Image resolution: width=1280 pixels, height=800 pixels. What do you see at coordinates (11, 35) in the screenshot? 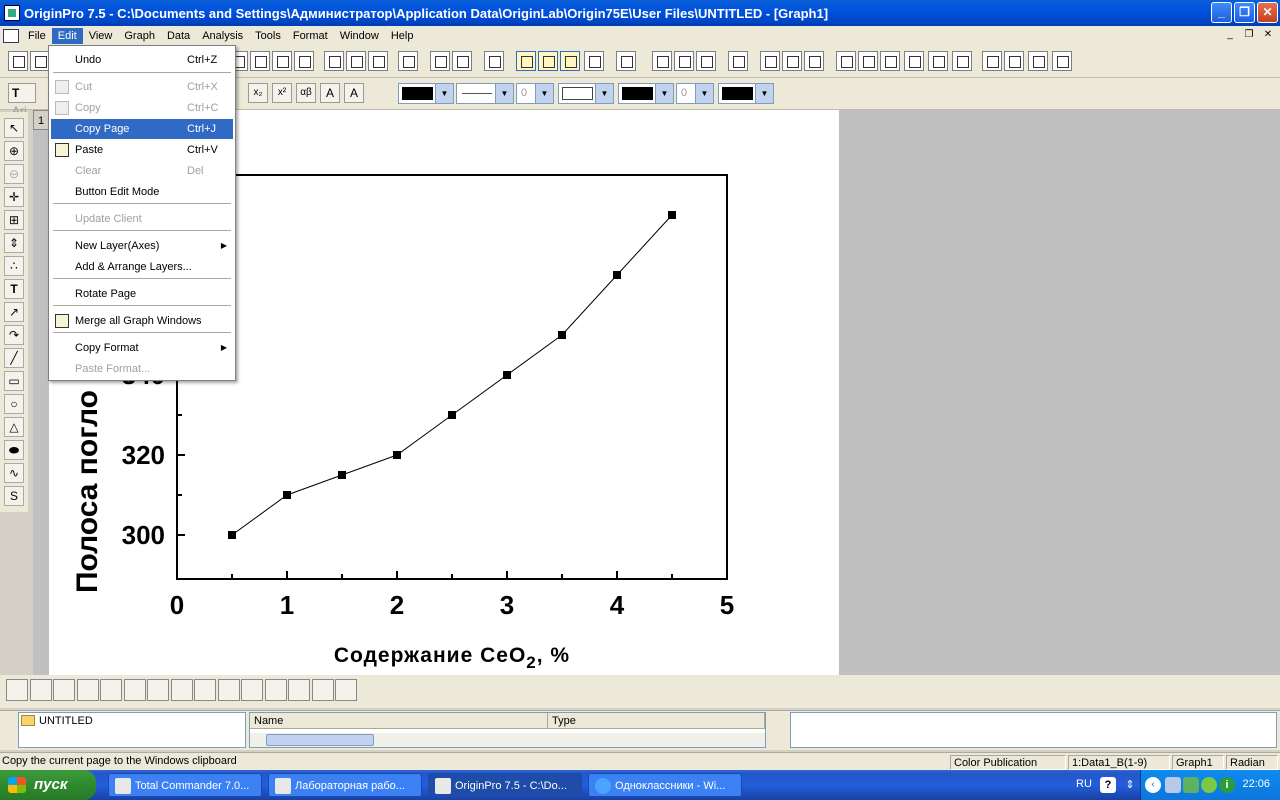
I see `graph-doc-icon` at bounding box center [11, 35].